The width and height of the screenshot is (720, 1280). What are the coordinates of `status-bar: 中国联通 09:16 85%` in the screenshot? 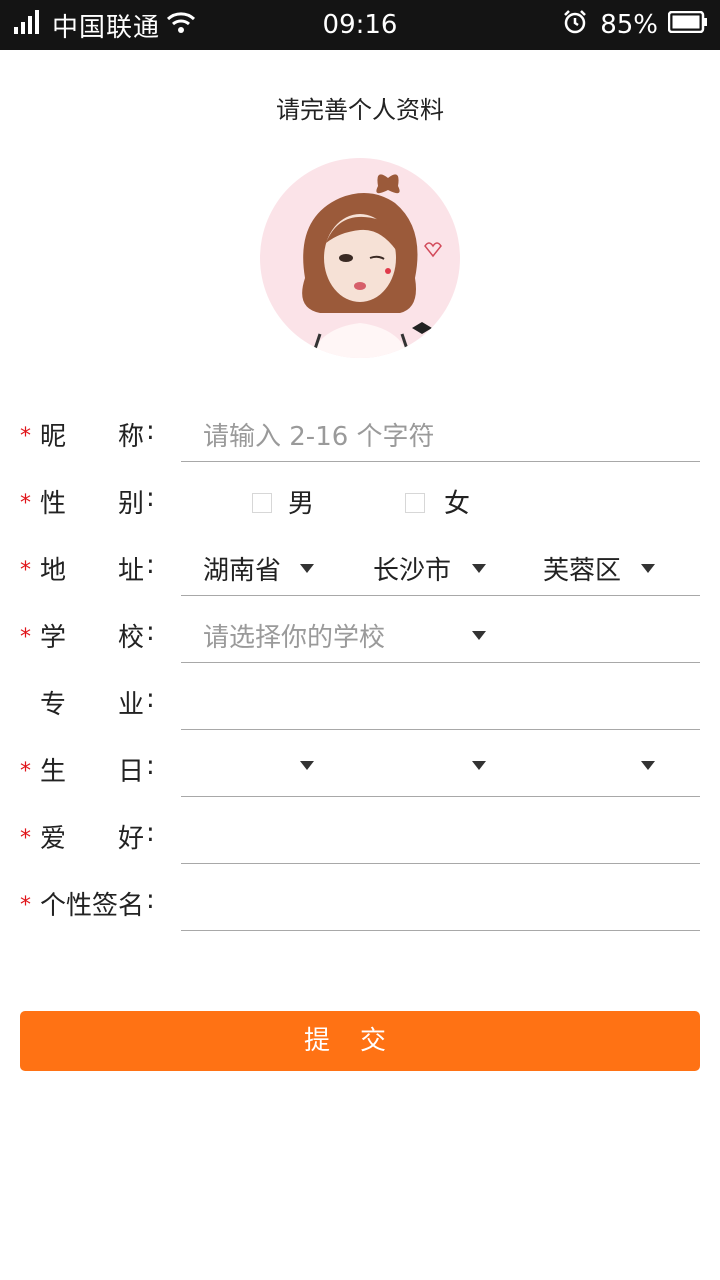 It's located at (360, 25).